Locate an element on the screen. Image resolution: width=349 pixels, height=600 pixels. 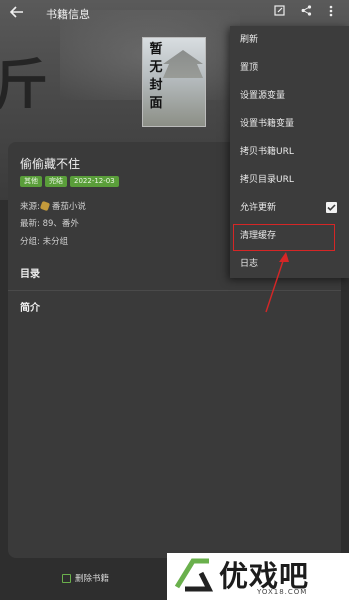
cover-placeholder-text: 暂 无 封 面 is located at coordinates (156, 76).